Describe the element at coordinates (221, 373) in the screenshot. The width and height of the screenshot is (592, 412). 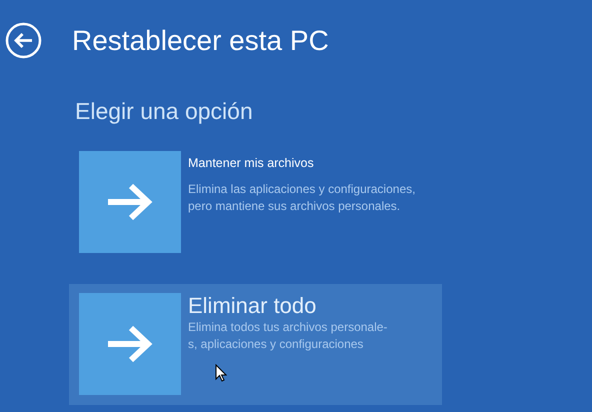
I see `cursor-icon` at that location.